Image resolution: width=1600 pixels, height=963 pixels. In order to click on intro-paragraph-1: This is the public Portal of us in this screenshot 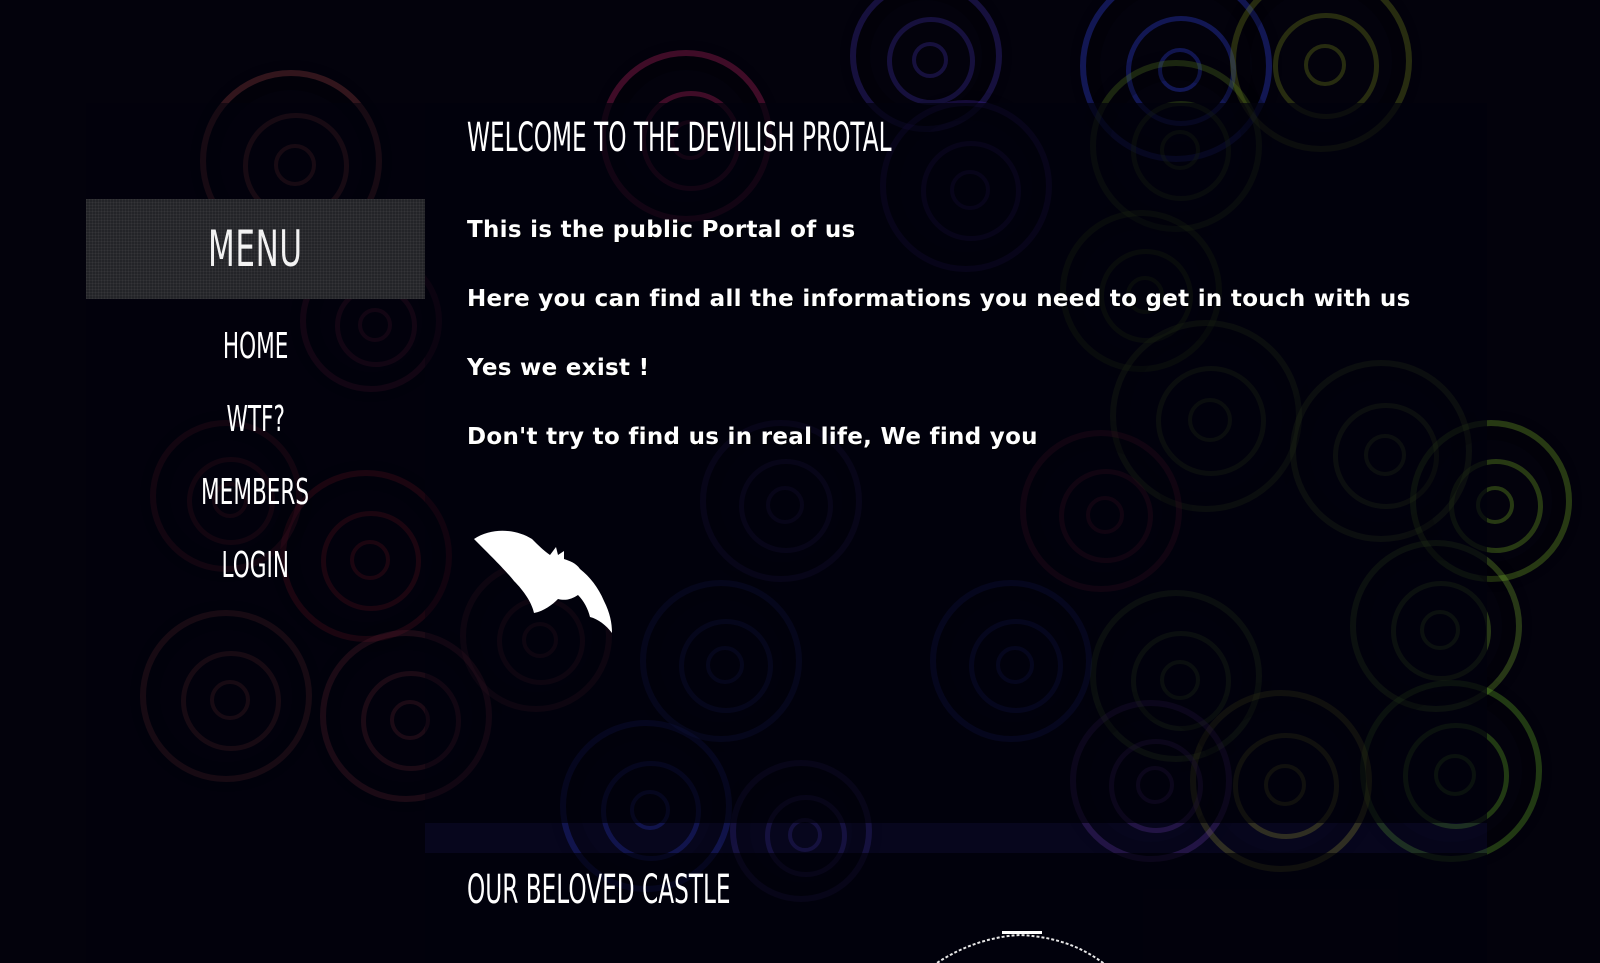, I will do `click(661, 230)`.